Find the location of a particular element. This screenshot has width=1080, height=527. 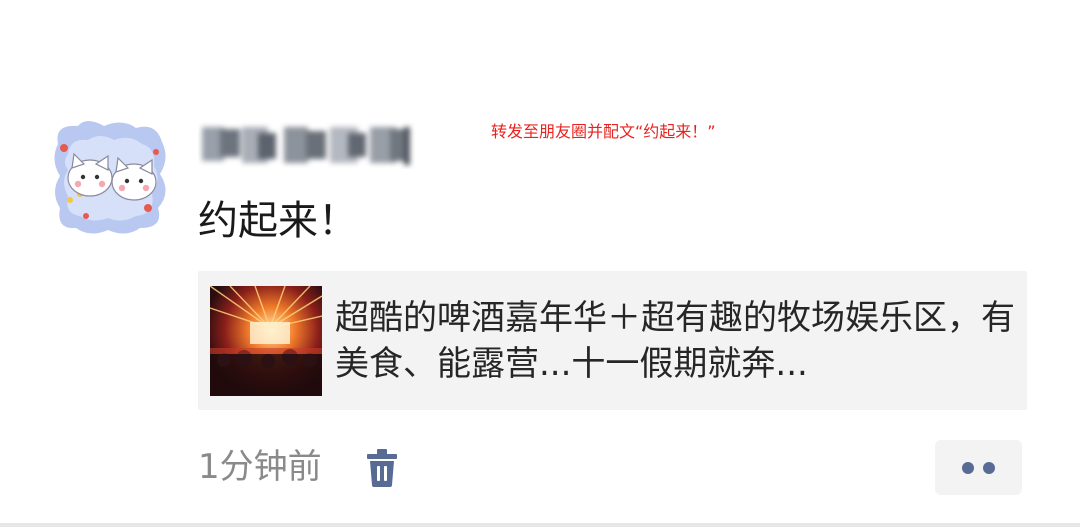

divider is located at coordinates (540, 525).